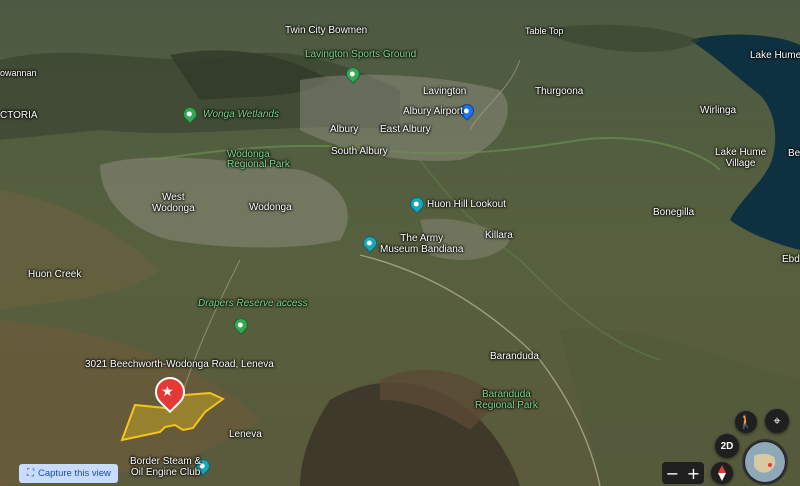  What do you see at coordinates (674, 212) in the screenshot?
I see `label-bonegilla: Bonegilla` at bounding box center [674, 212].